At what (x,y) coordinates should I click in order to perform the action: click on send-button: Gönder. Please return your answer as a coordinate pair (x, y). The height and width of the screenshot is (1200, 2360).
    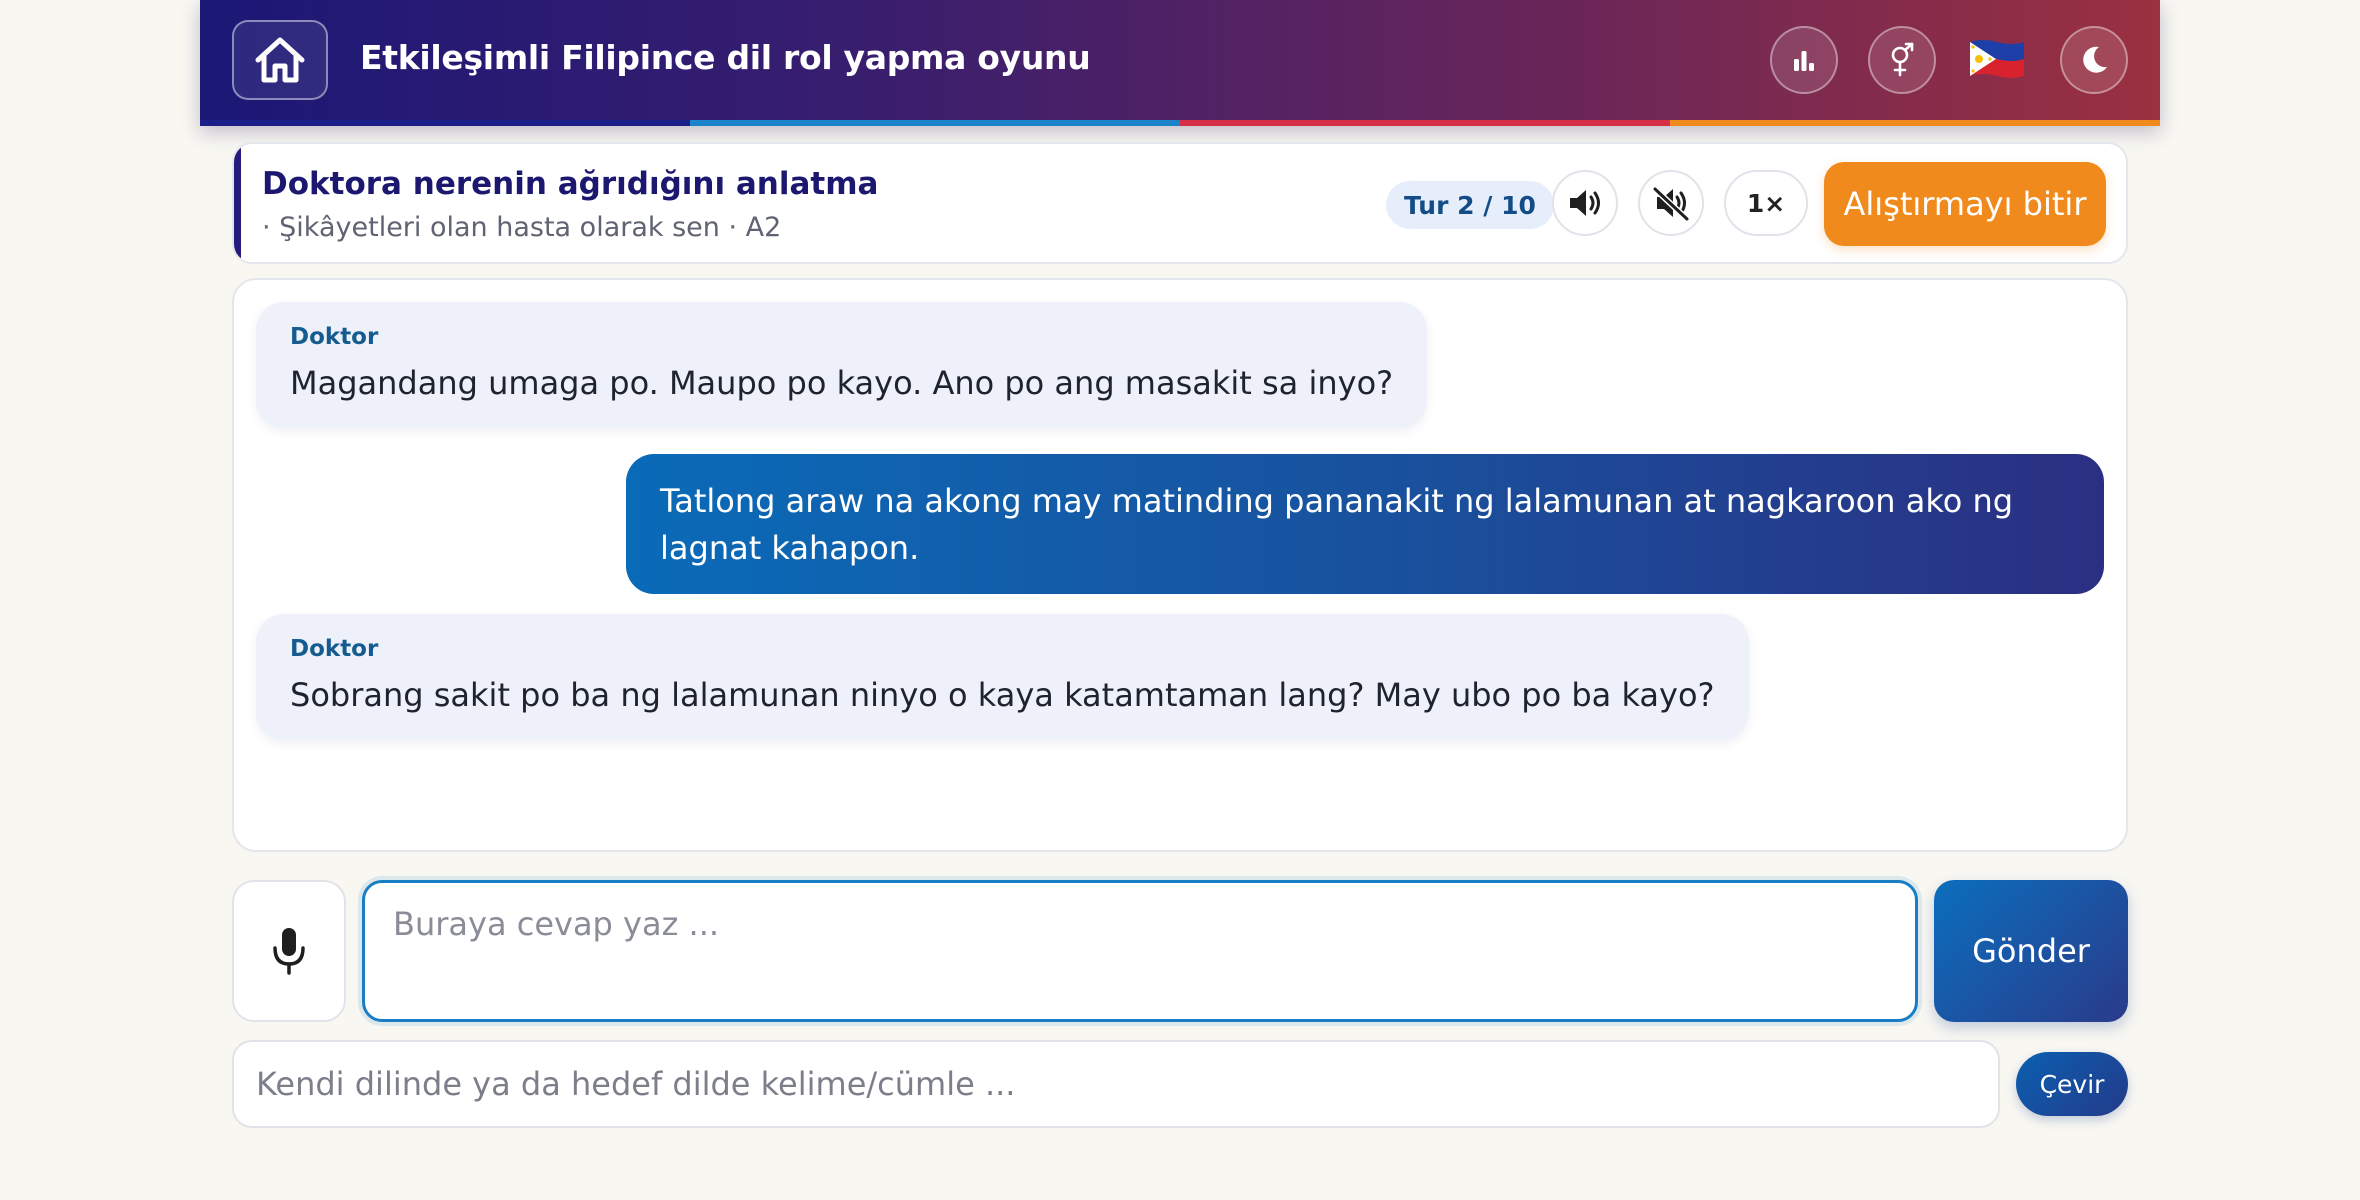
    Looking at the image, I should click on (2031, 951).